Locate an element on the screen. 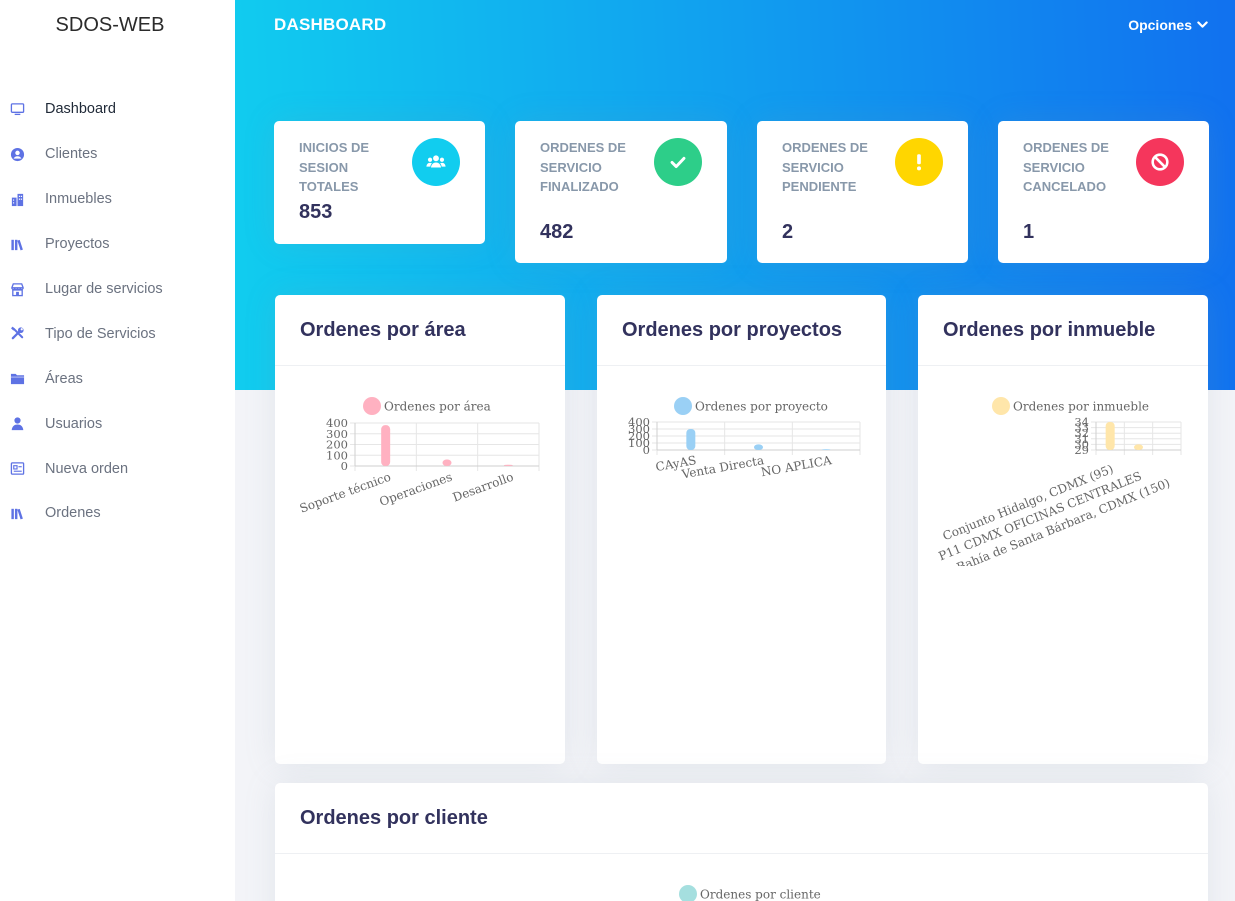 Image resolution: width=1235 pixels, height=901 pixels. sidebar-item-dashboard: Dashboard is located at coordinates (117, 109).